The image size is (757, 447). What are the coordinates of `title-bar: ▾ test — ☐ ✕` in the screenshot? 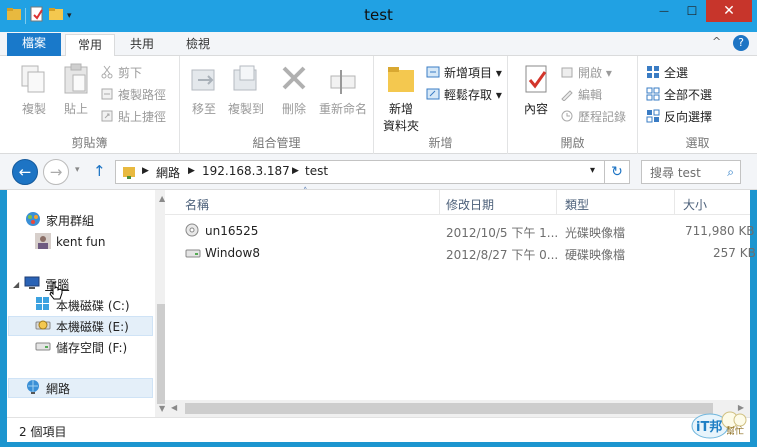 It's located at (378, 16).